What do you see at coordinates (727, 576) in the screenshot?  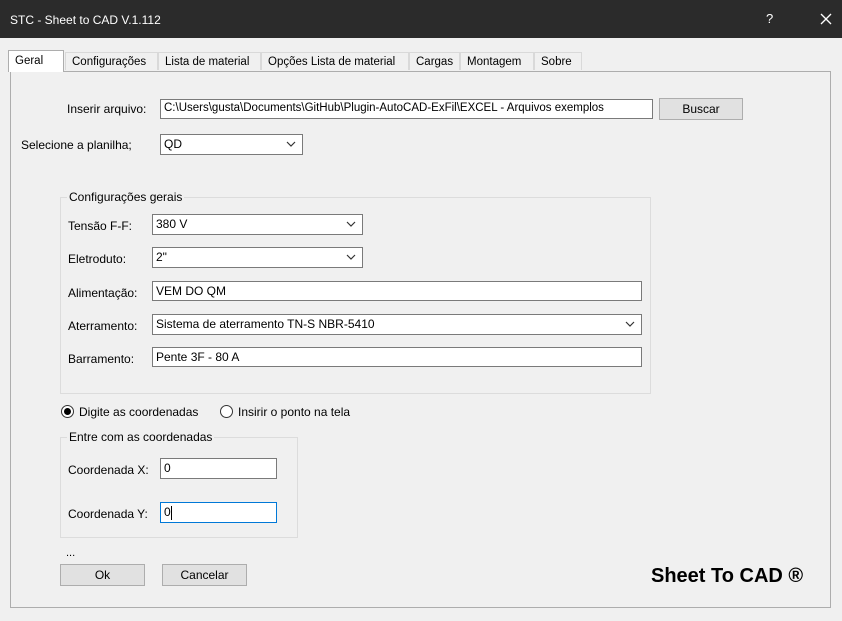 I see `brand-label: Sheet To CAD ®` at bounding box center [727, 576].